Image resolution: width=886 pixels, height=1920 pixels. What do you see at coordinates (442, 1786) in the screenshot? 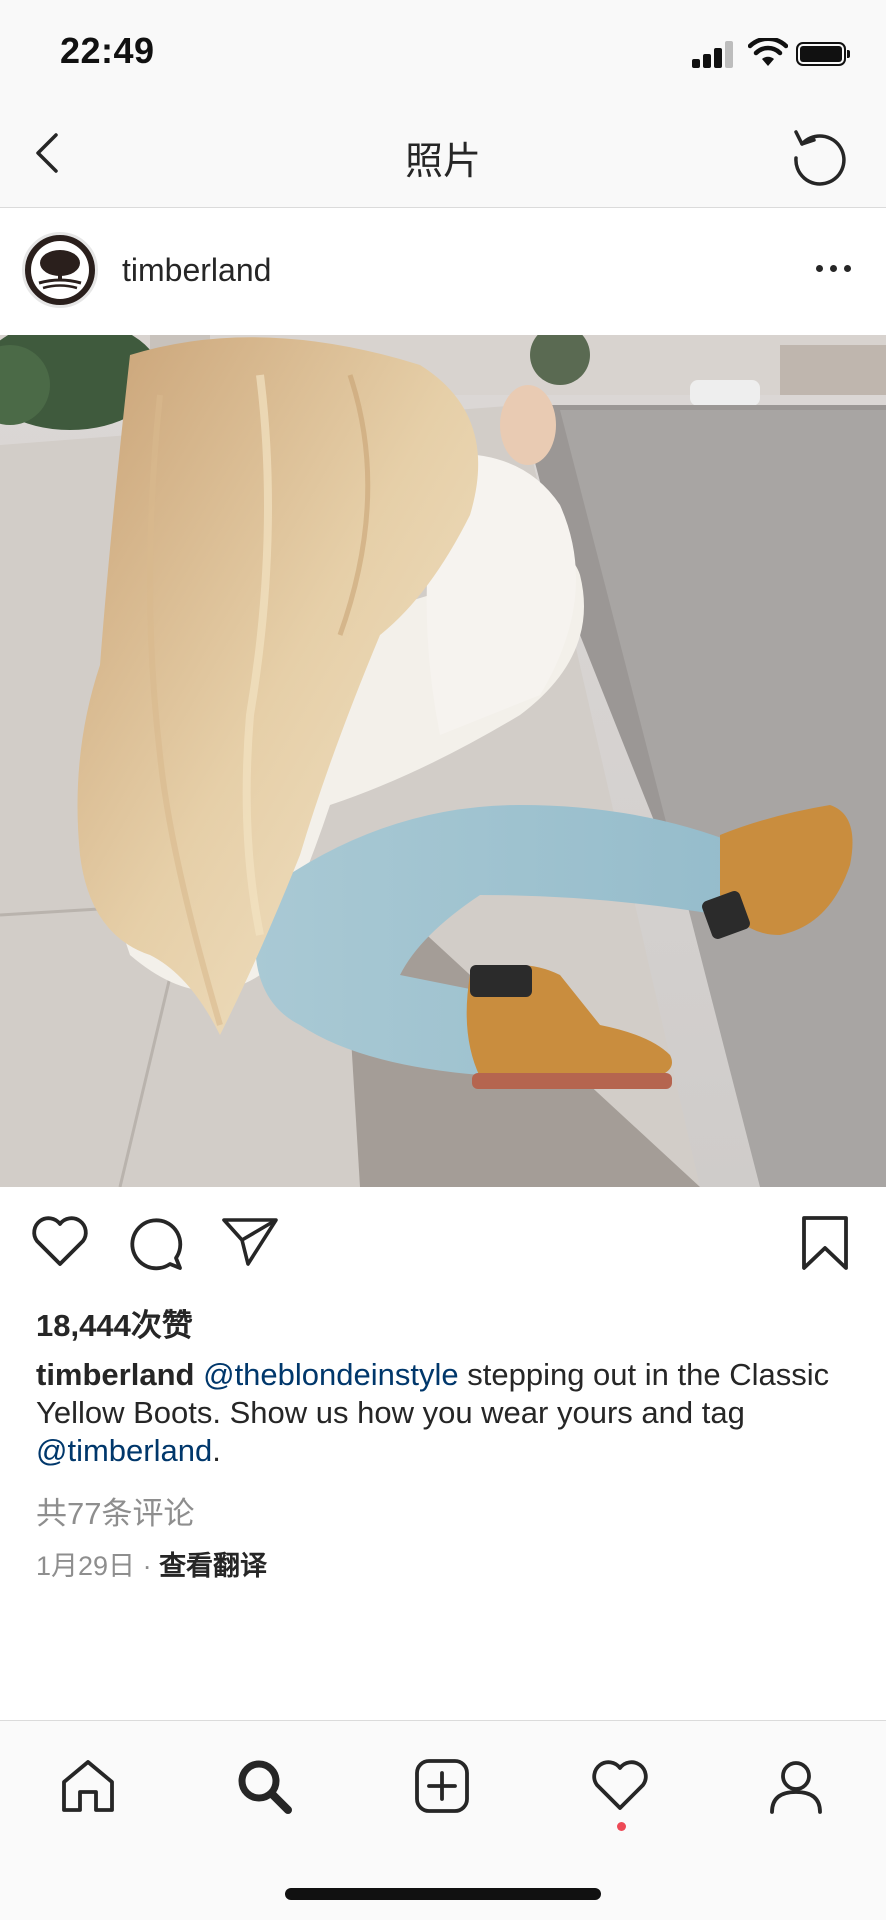
I see `add-post-icon` at bounding box center [442, 1786].